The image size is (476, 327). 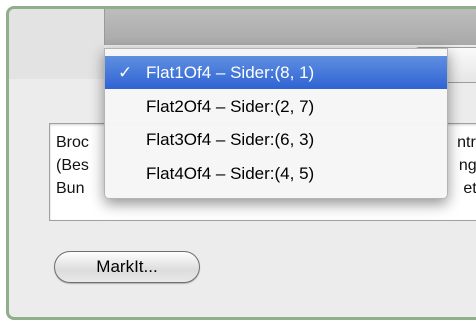 I want to click on menu-item-flat1: ✓ Flat1Of4 – Sider:(8, 1), so click(x=276, y=72).